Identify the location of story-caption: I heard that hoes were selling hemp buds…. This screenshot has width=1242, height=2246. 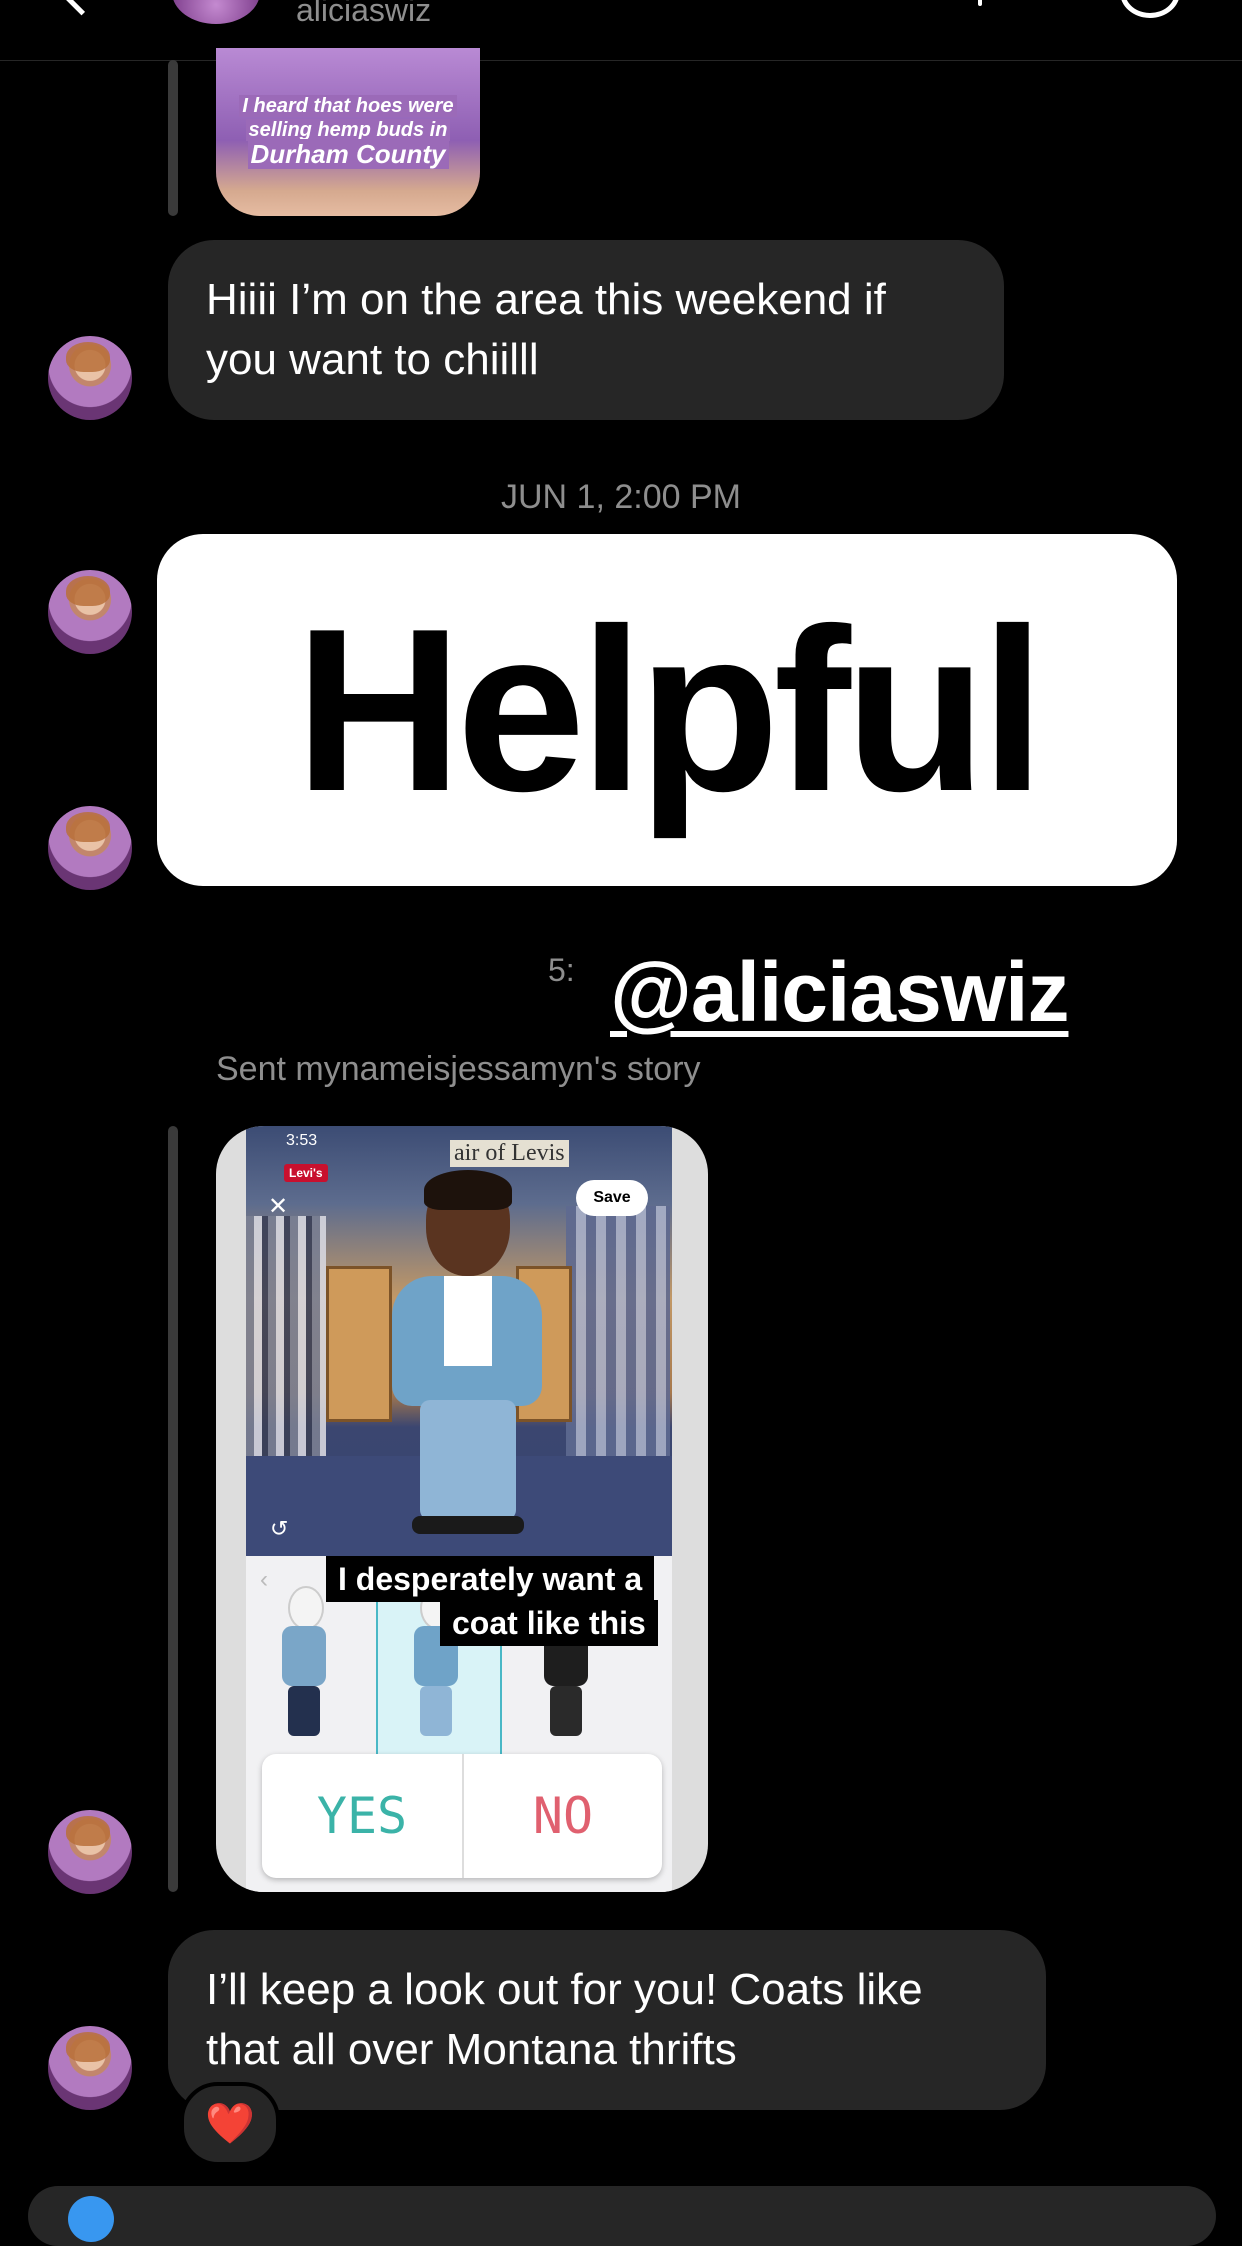
(348, 131).